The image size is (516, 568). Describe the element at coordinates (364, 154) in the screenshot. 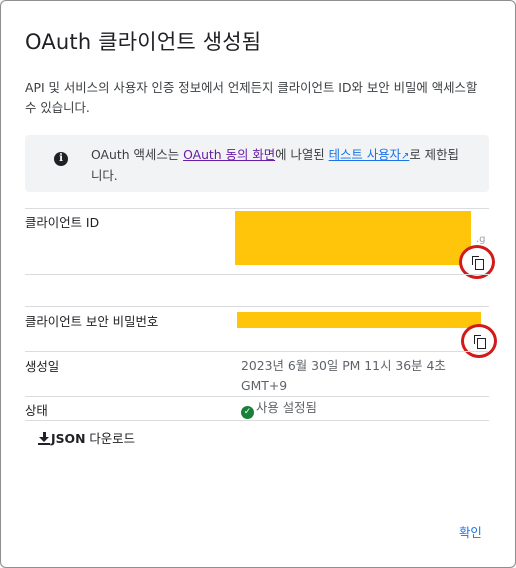

I see `test-users-link-label: 테스트 사용자` at that location.